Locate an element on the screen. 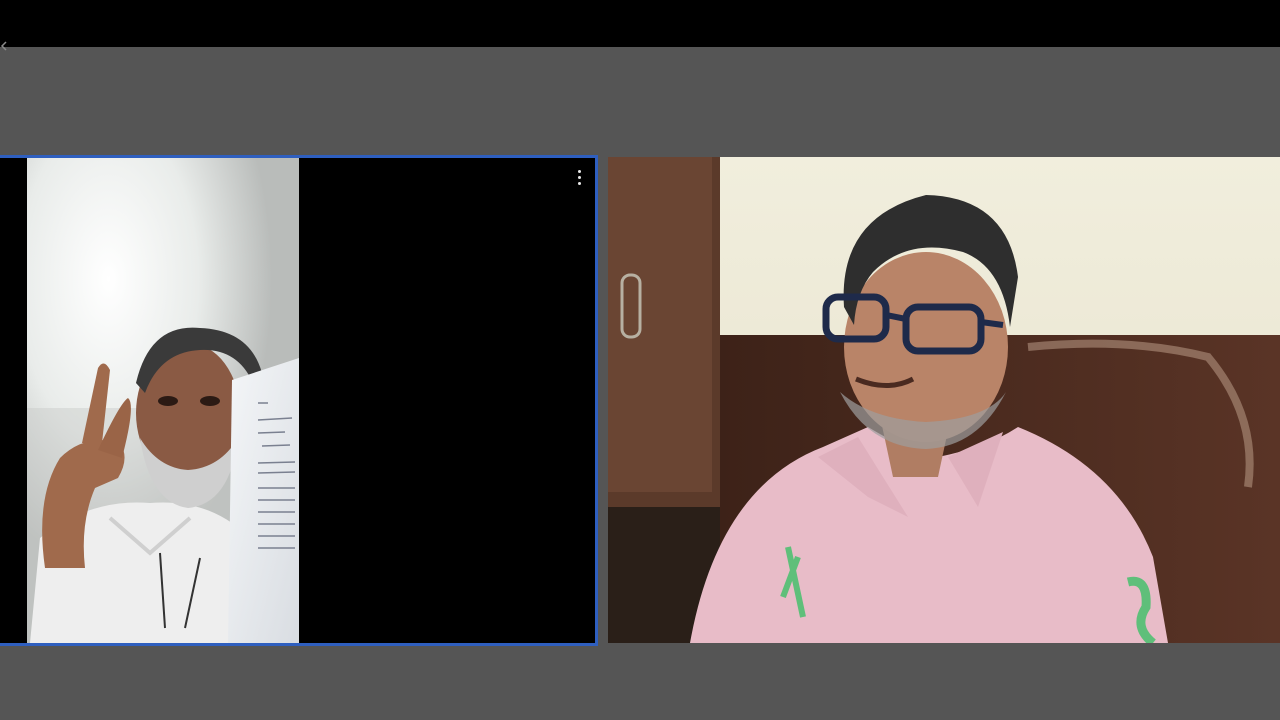 Image resolution: width=1280 pixels, height=720 pixels. back-arrow-icon is located at coordinates (7, 46).